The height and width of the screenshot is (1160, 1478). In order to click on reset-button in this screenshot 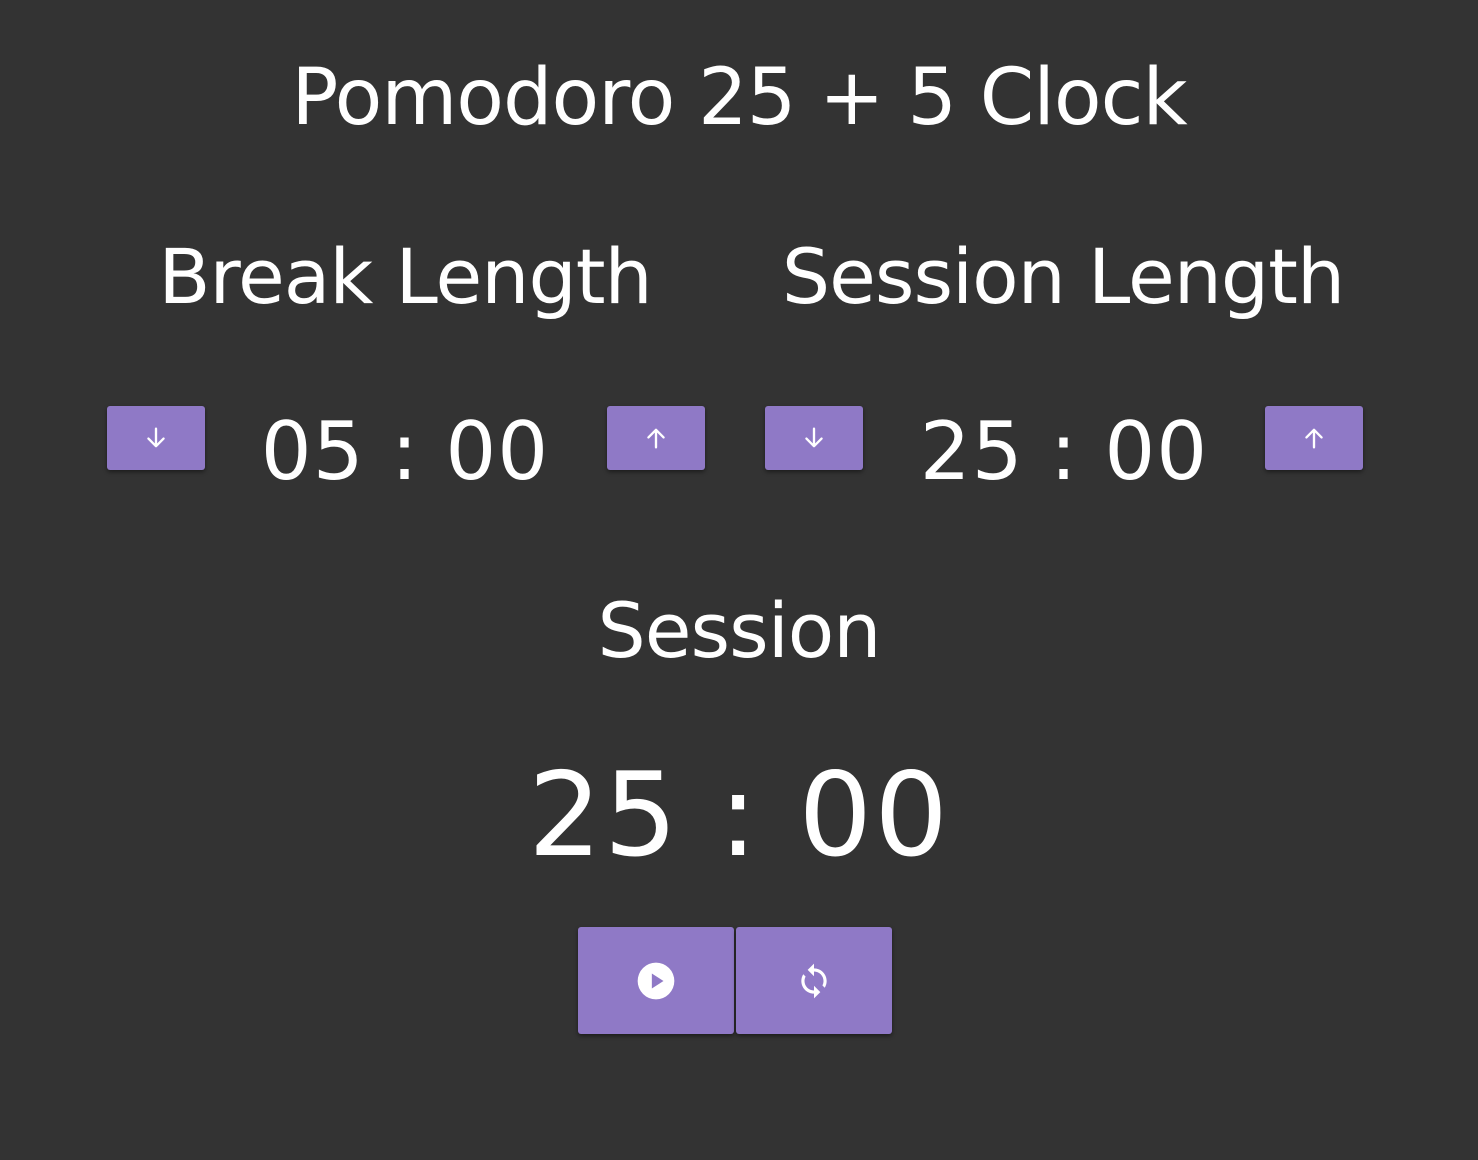, I will do `click(814, 980)`.